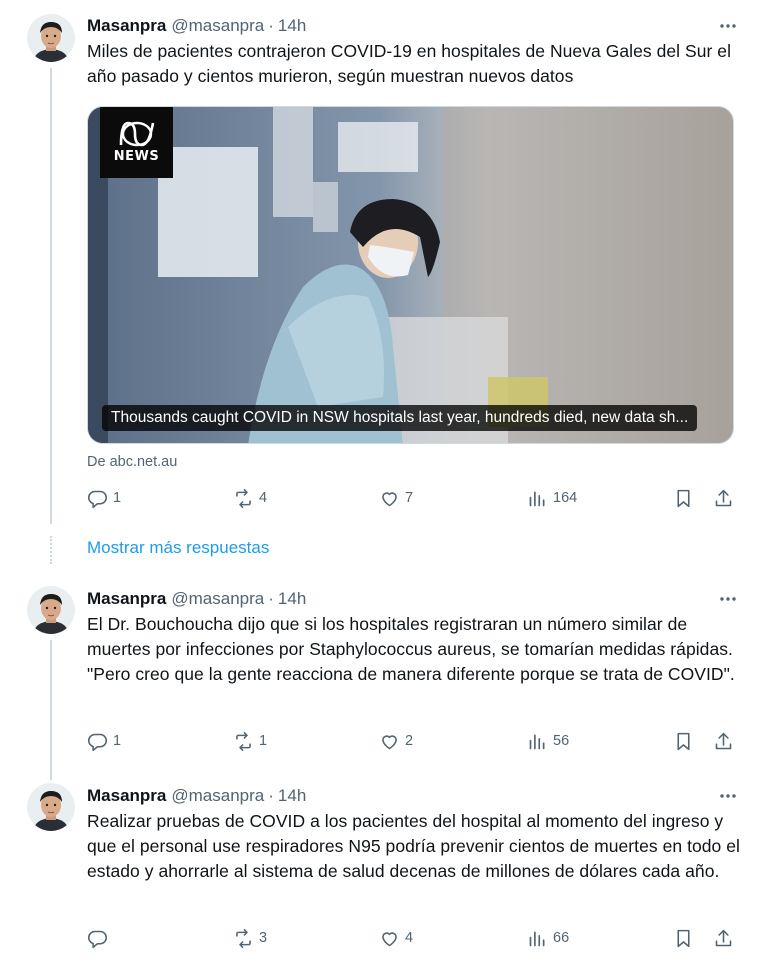 Image resolution: width=764 pixels, height=962 pixels. What do you see at coordinates (561, 938) in the screenshot?
I see `views-count: 66` at bounding box center [561, 938].